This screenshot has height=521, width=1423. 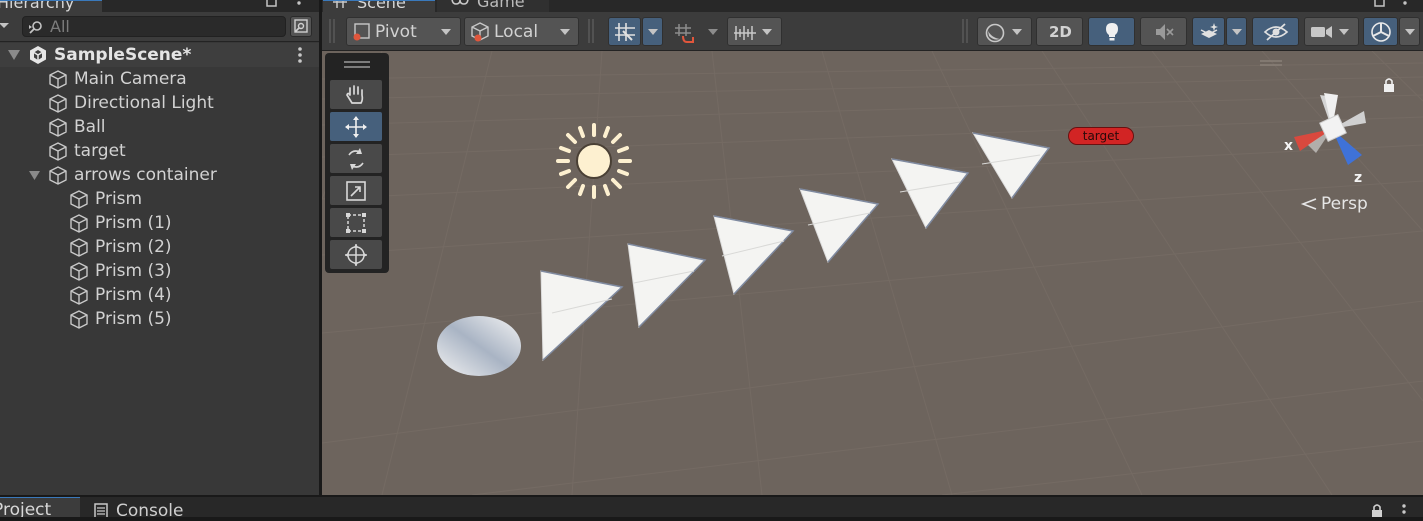 What do you see at coordinates (1163, 31) in the screenshot?
I see `scene-audio-button` at bounding box center [1163, 31].